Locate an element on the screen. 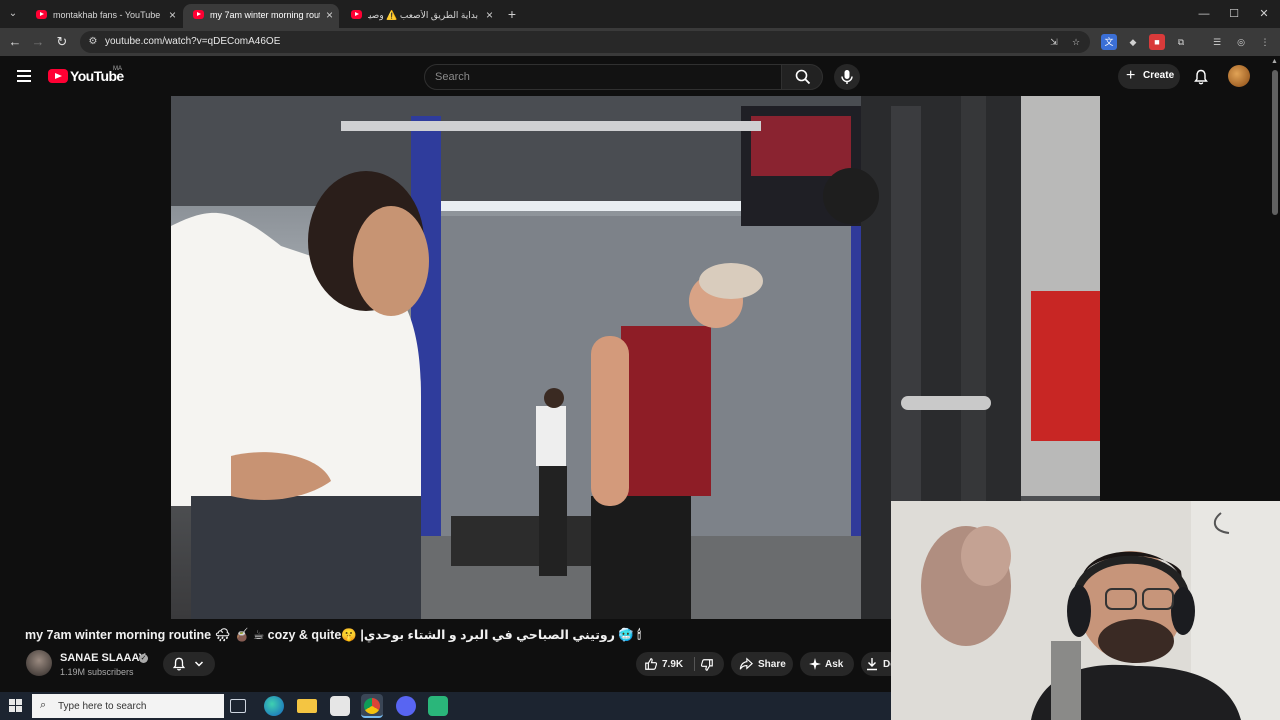  channel-name: SANAE SLAAAY is located at coordinates (103, 658).